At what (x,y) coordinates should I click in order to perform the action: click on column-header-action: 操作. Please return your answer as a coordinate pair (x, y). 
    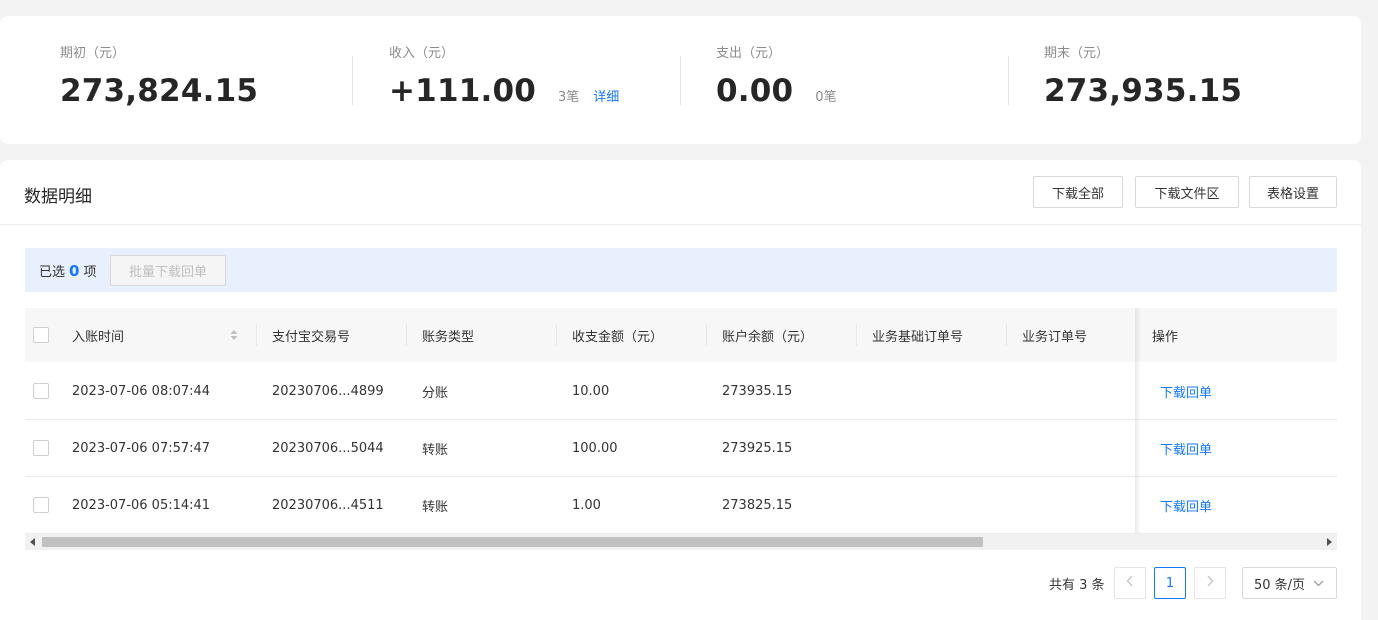
    Looking at the image, I should click on (1165, 337).